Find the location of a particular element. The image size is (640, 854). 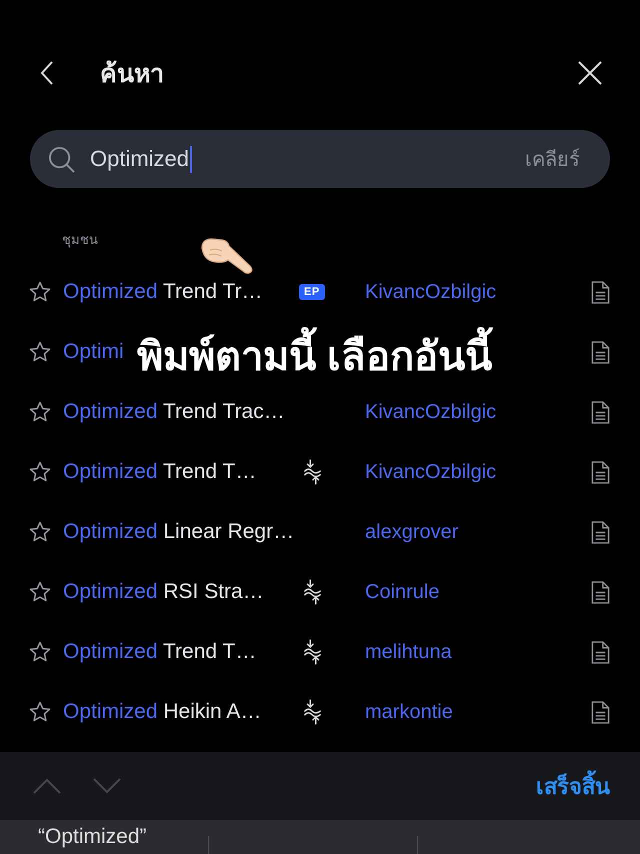

close-icon is located at coordinates (590, 73).